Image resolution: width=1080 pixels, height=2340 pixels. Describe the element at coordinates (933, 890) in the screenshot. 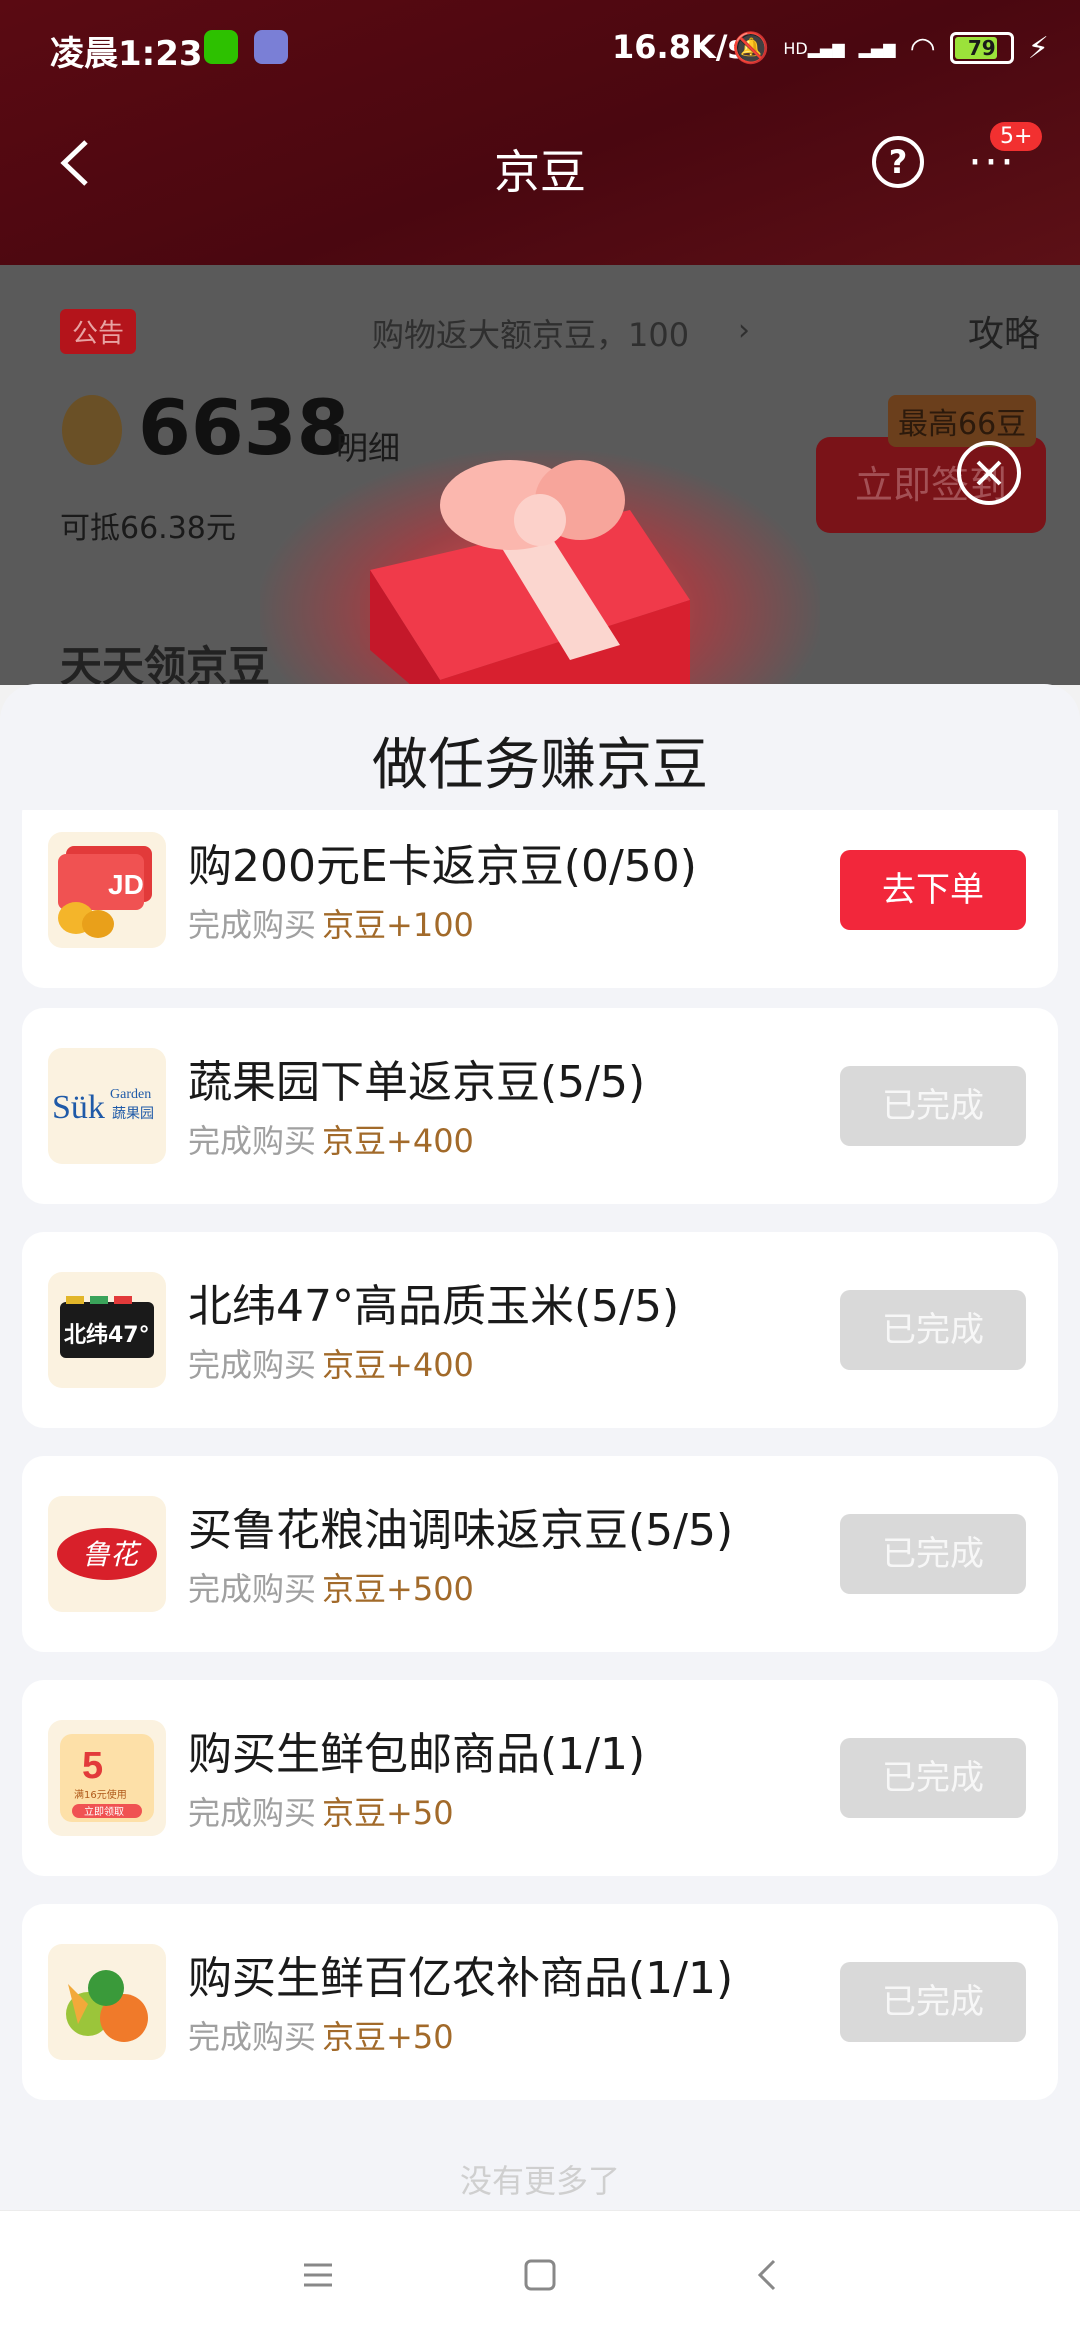

I see `order-button: 去下单` at that location.